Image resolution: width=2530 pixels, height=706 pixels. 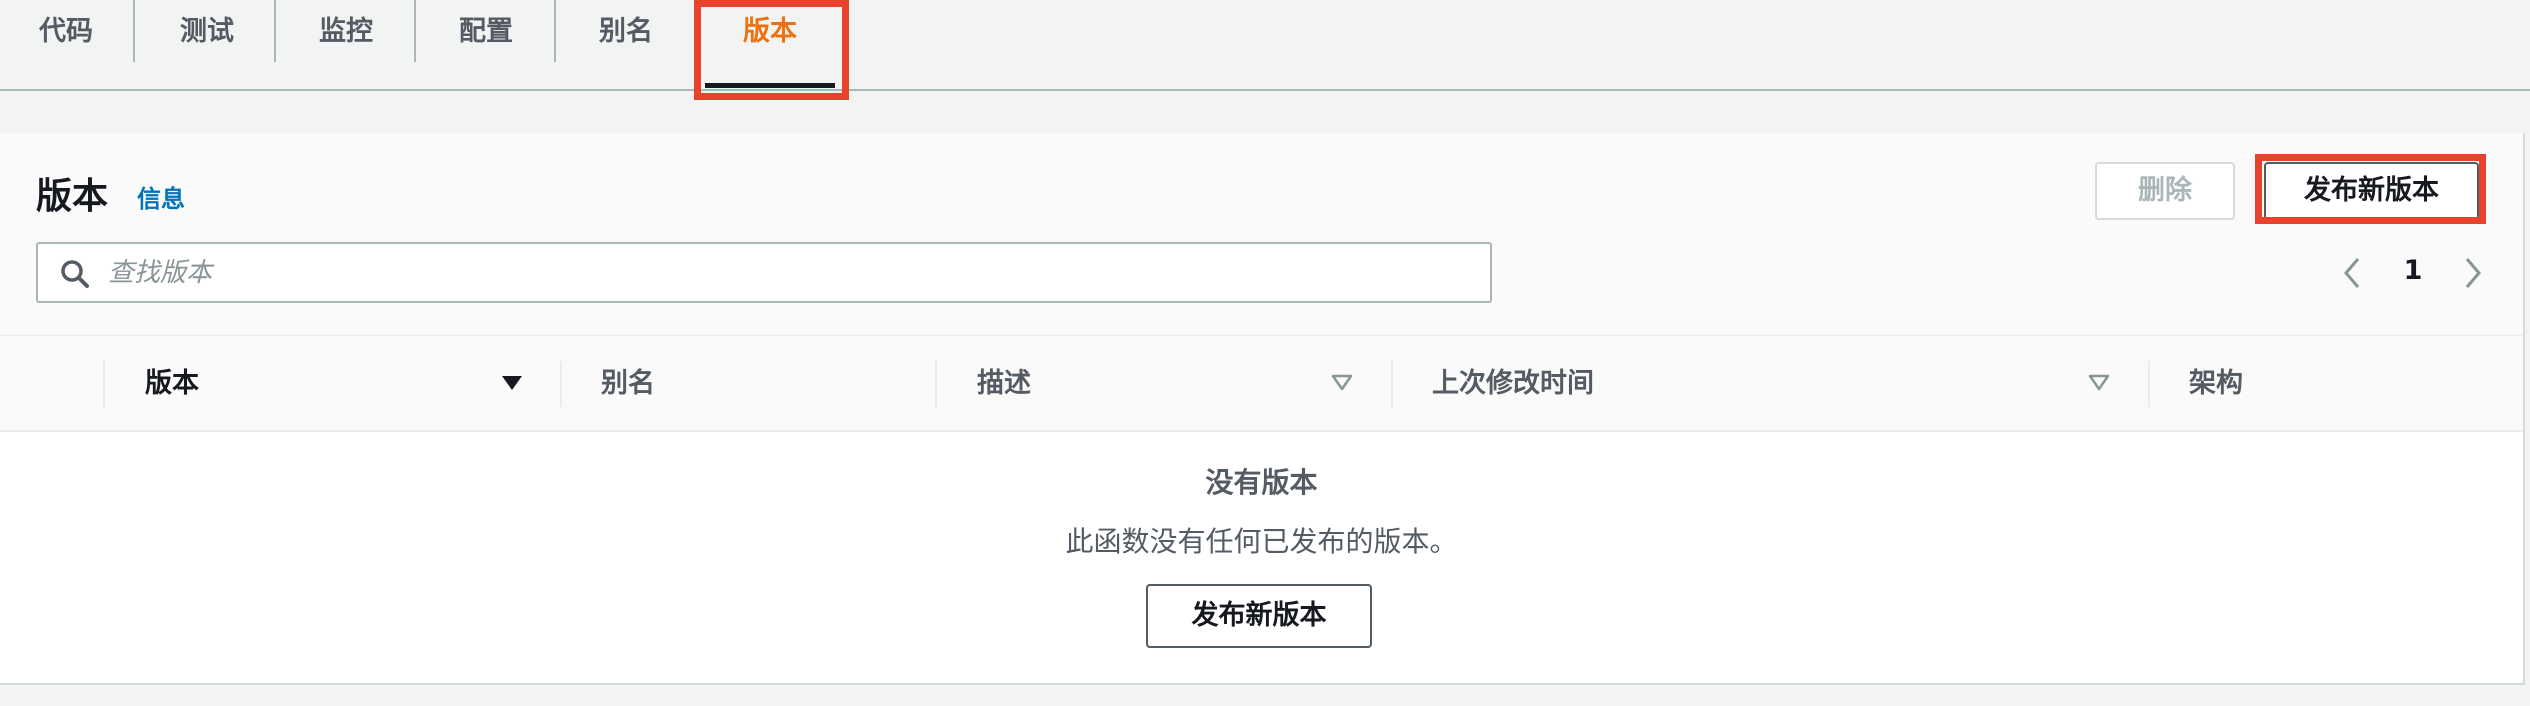 I want to click on panel-title: 版本, so click(x=72, y=196).